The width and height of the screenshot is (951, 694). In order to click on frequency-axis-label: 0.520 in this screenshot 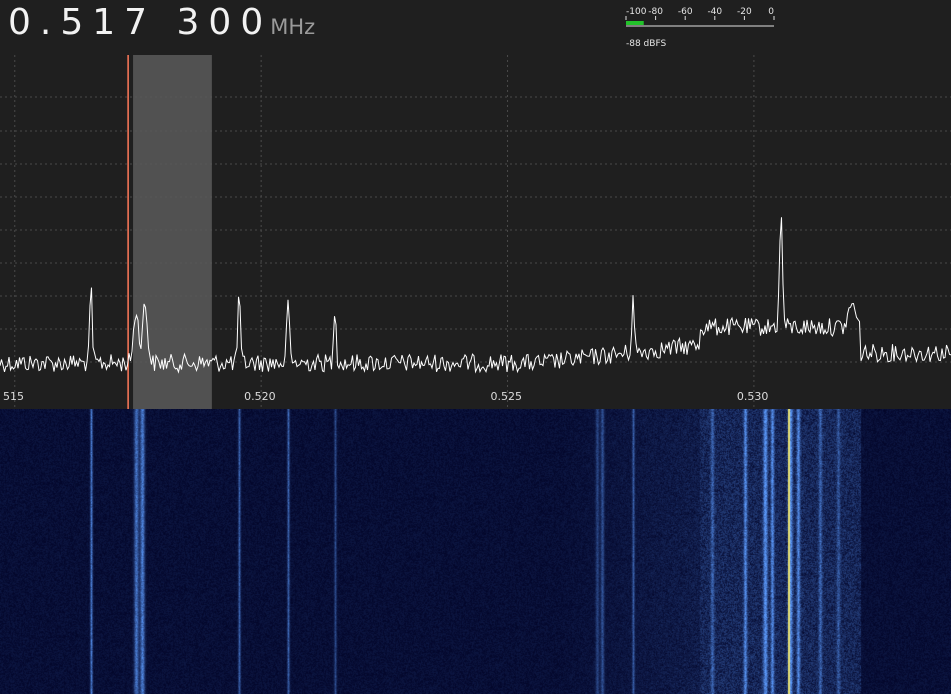, I will do `click(260, 396)`.